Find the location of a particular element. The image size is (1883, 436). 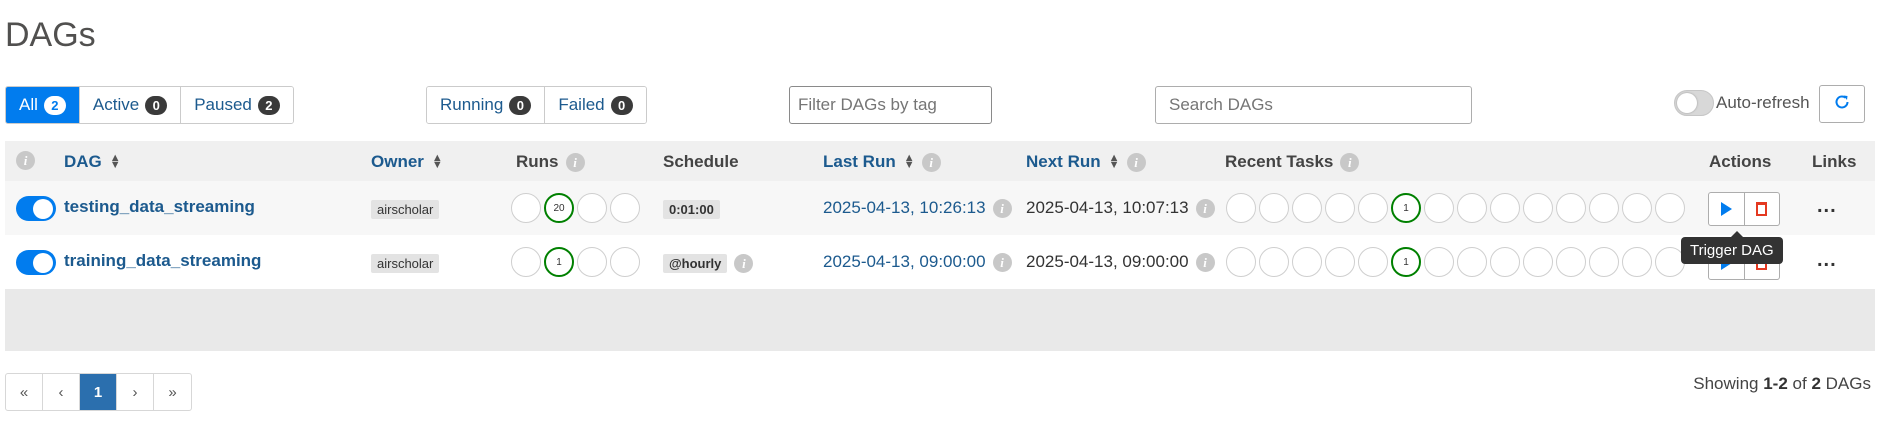

header-dag-label: DAG is located at coordinates (83, 161).